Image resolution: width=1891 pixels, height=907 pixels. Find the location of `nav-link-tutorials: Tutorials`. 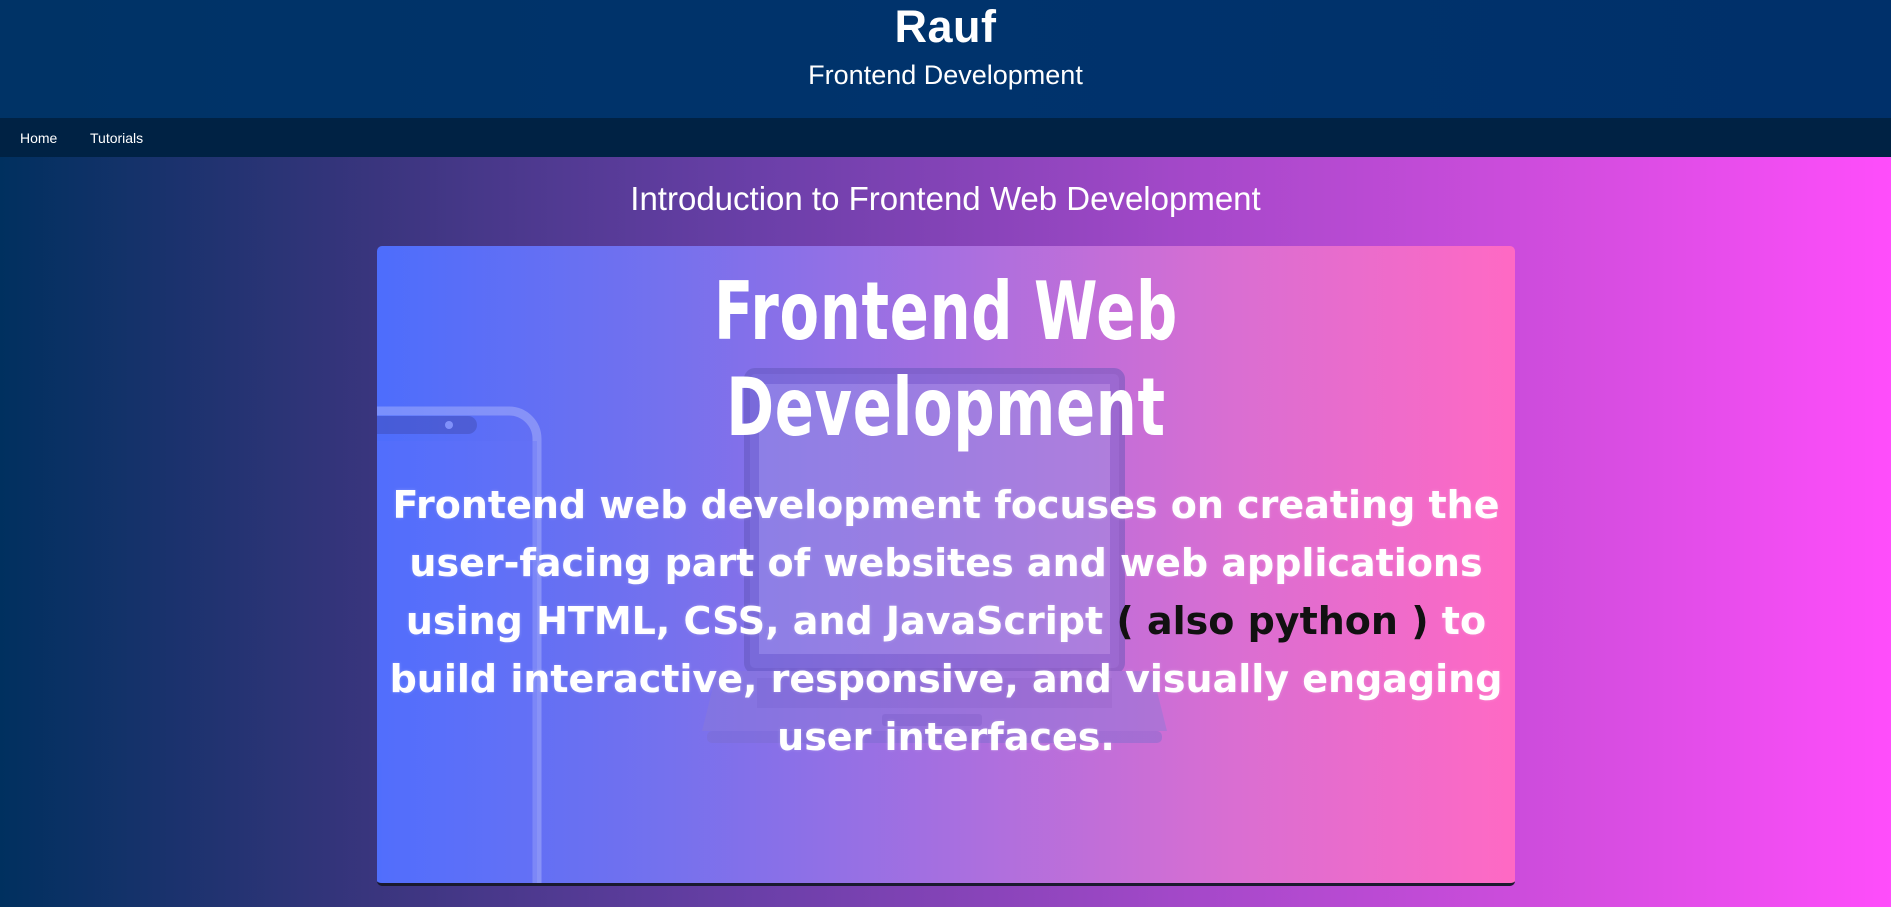

nav-link-tutorials: Tutorials is located at coordinates (116, 138).